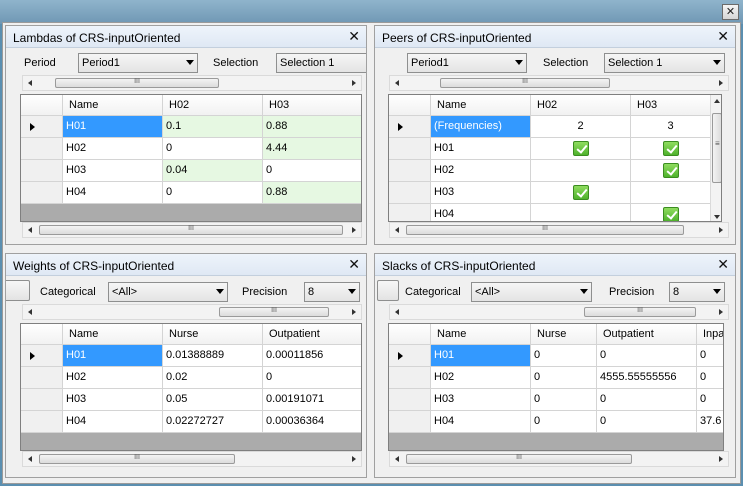 The height and width of the screenshot is (486, 743). Describe the element at coordinates (213, 378) in the screenshot. I see `cell-value: 0.02` at that location.